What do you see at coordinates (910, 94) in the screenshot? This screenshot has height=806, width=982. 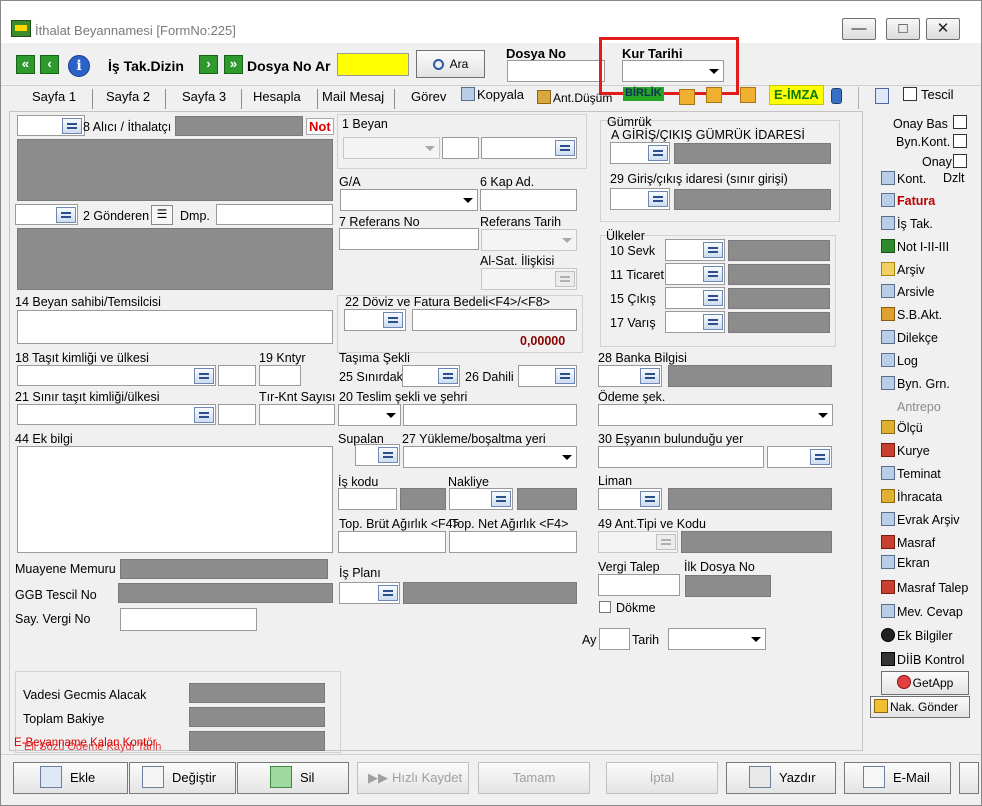 I see `tescil-checkbox` at bounding box center [910, 94].